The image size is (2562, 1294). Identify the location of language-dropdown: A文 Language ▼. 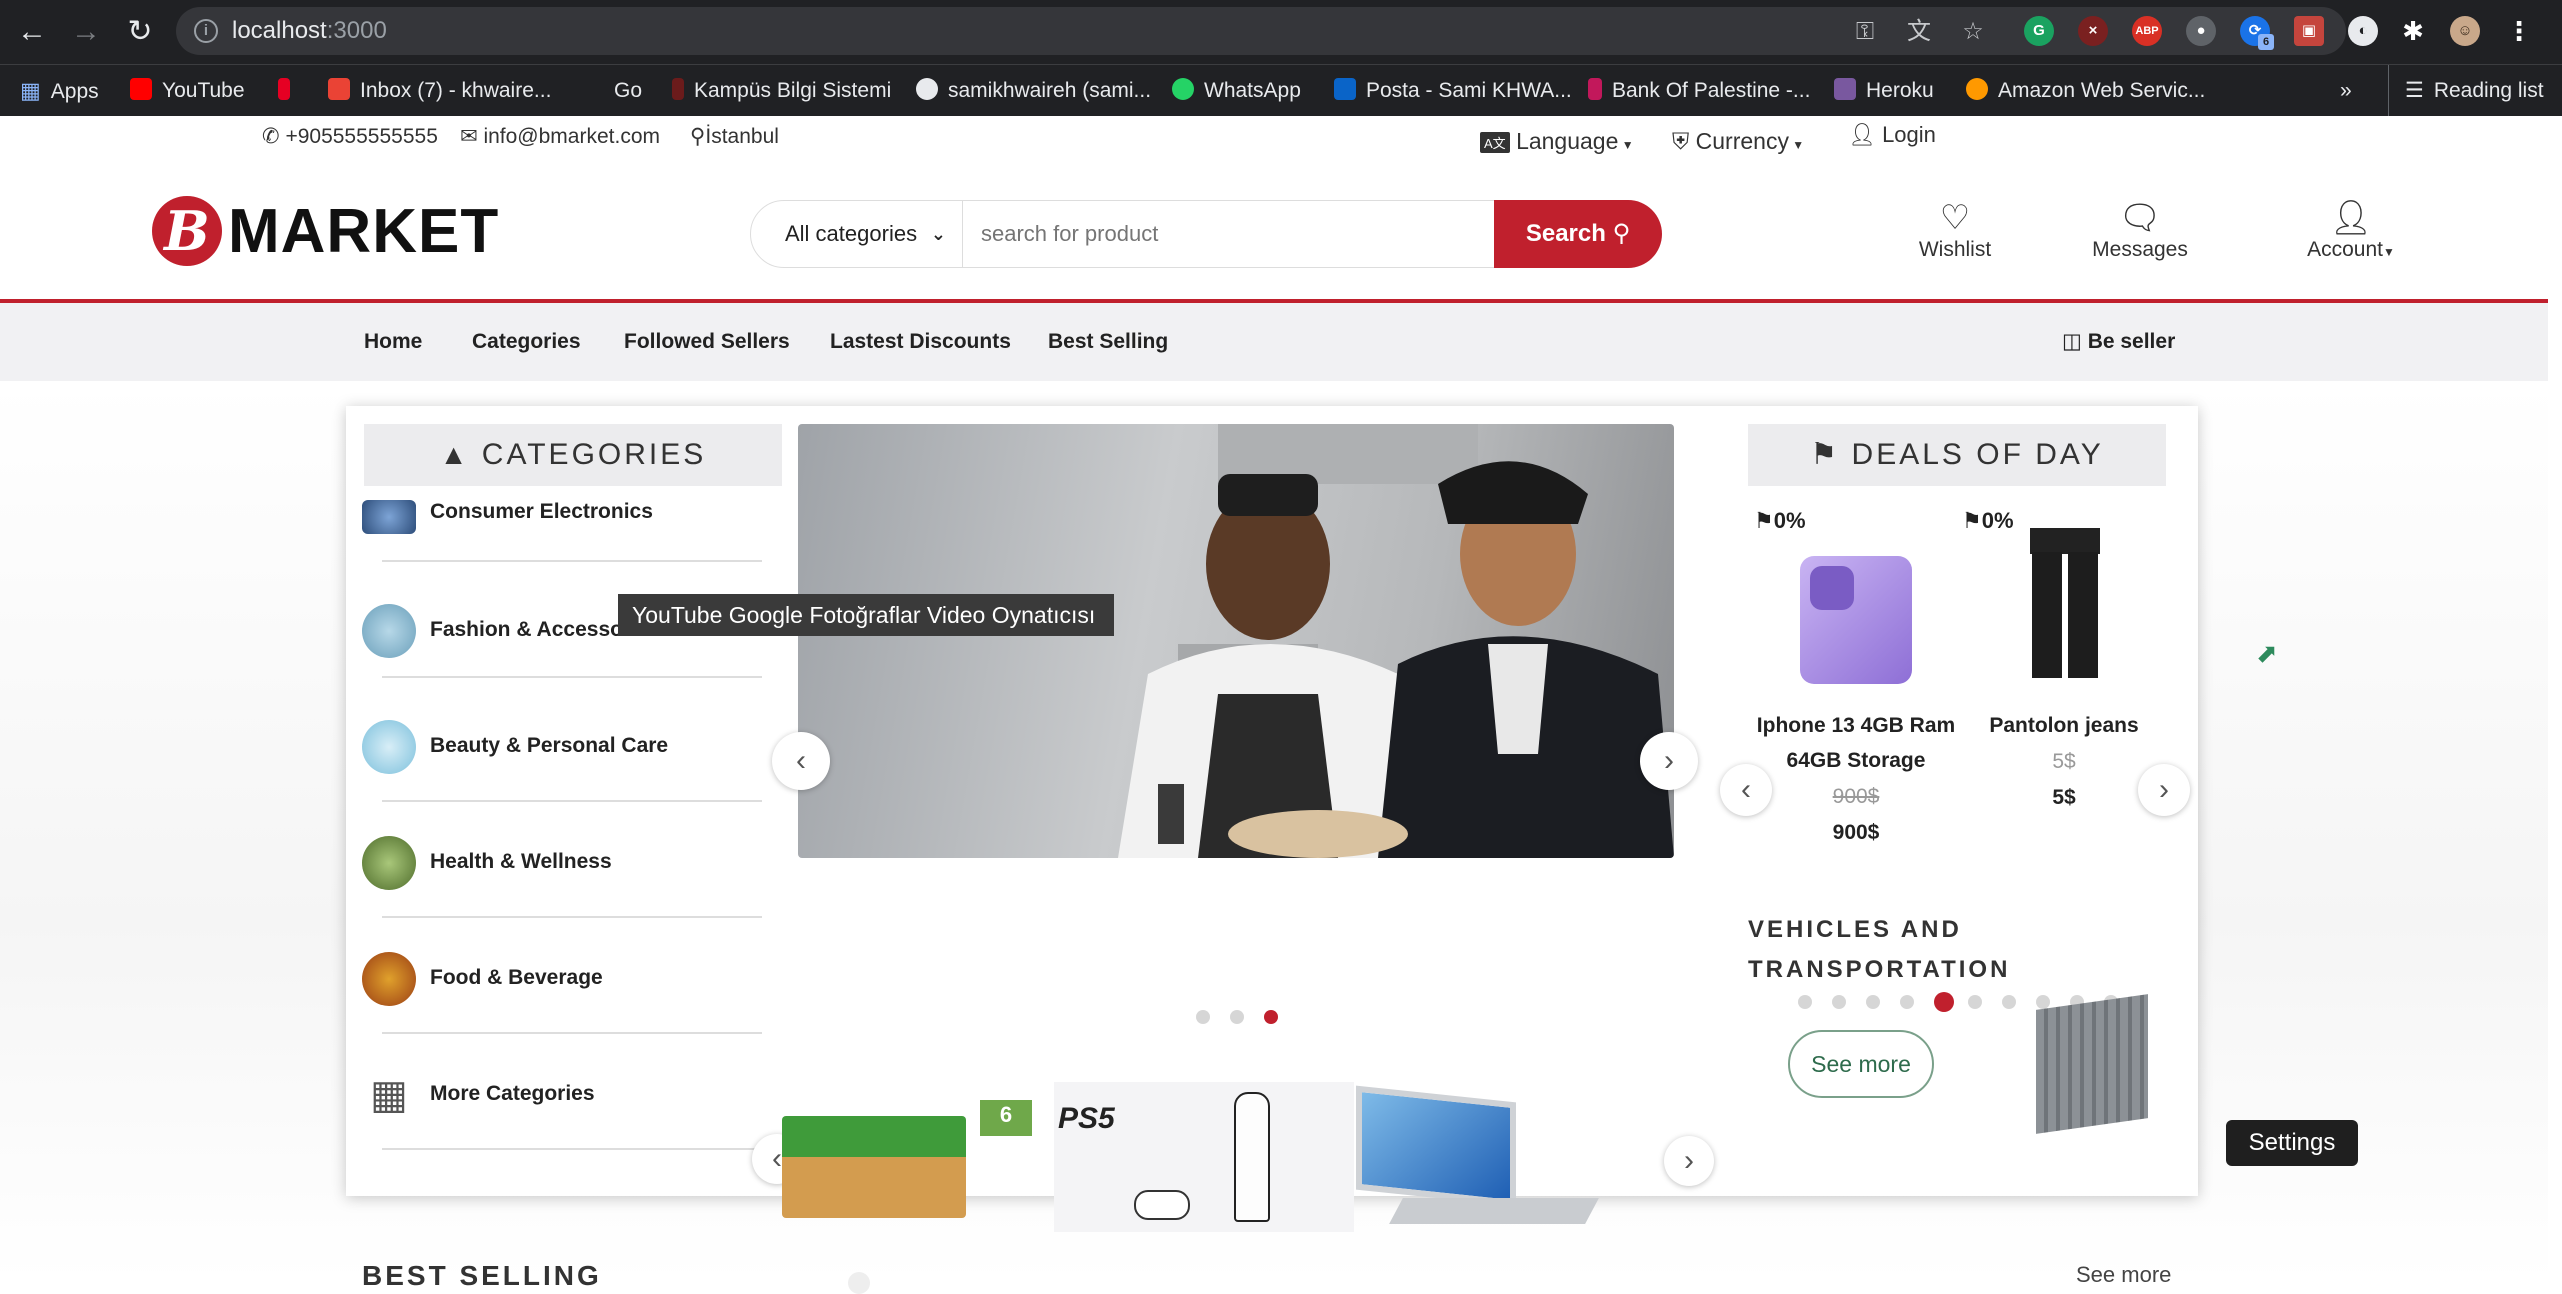
(1557, 141).